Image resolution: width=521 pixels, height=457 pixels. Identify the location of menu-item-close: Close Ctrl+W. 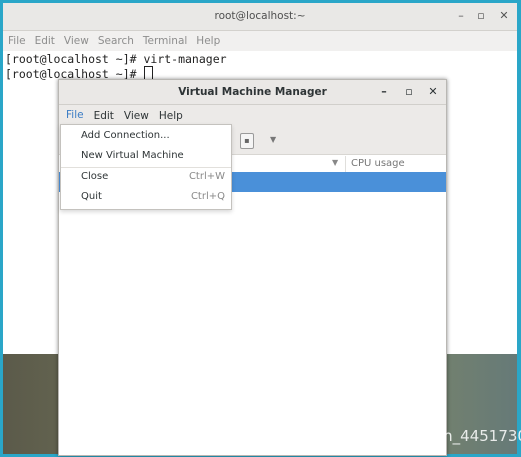
(146, 177).